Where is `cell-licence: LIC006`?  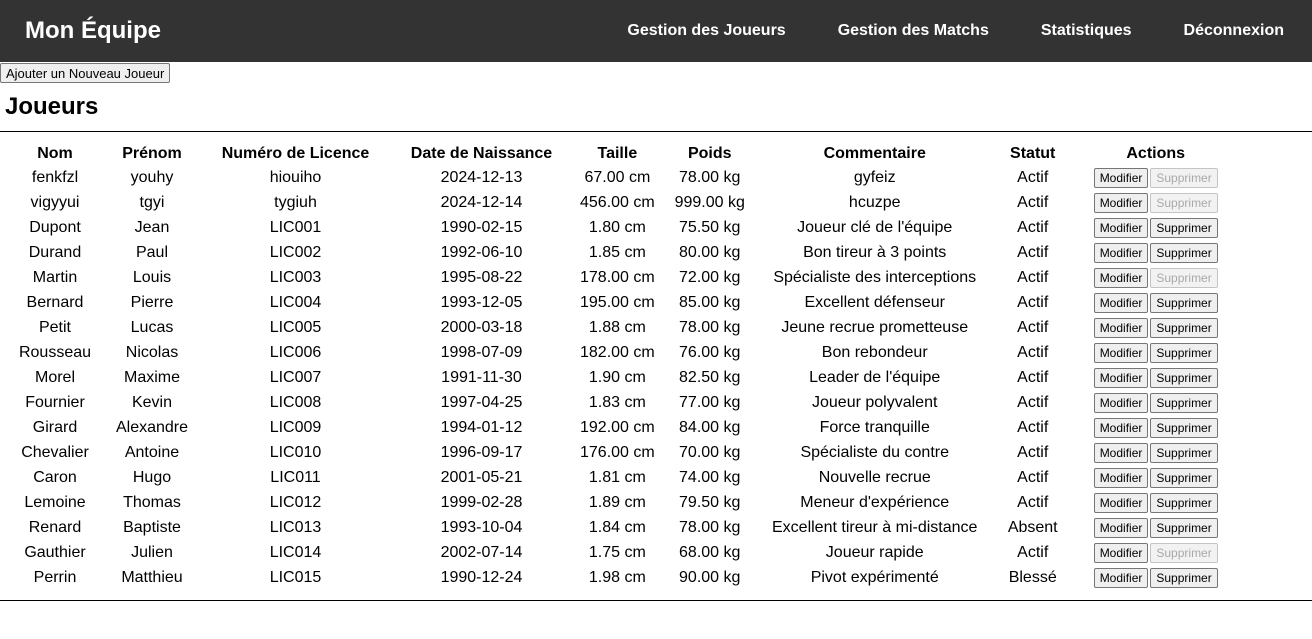 cell-licence: LIC006 is located at coordinates (295, 352).